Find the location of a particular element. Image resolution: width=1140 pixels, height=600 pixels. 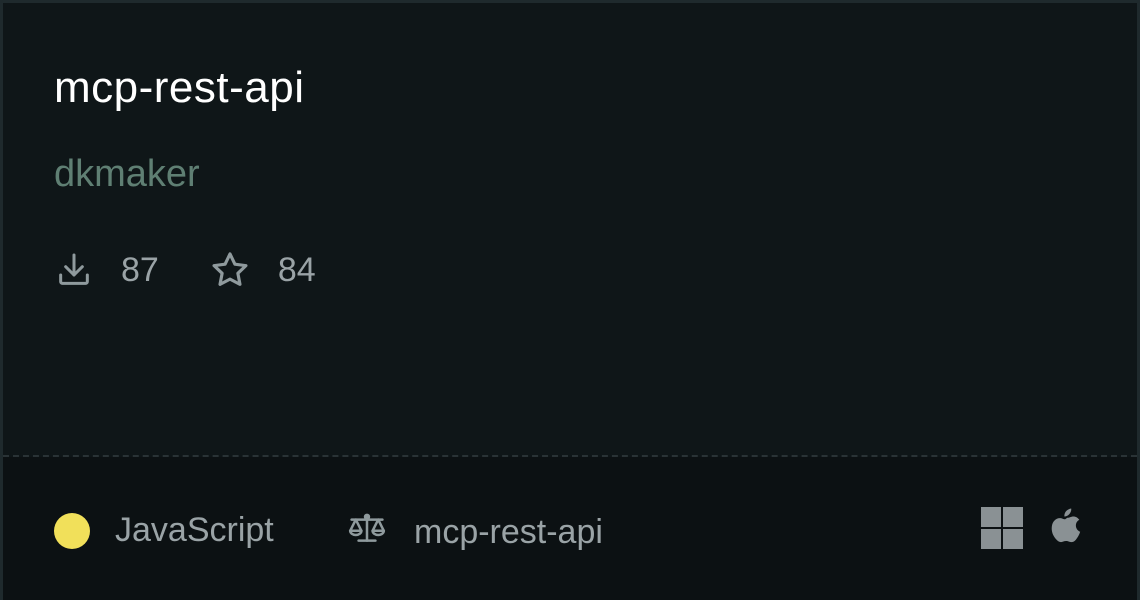

license-info: mcp-rest-api is located at coordinates (474, 532).